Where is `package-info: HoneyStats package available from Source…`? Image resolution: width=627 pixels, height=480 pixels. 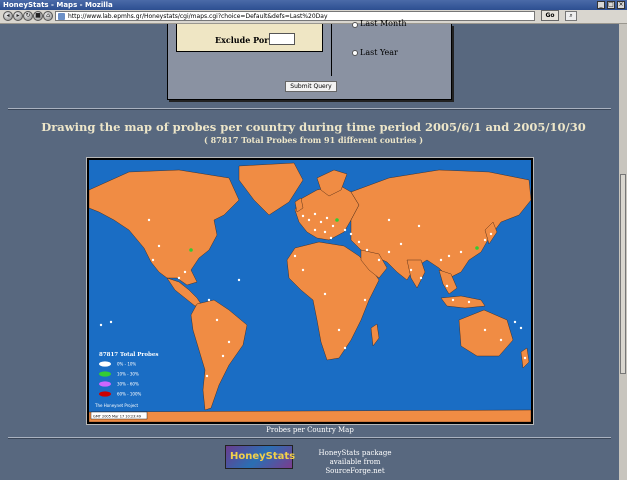 package-info: HoneyStats package available from Source… is located at coordinates (355, 462).